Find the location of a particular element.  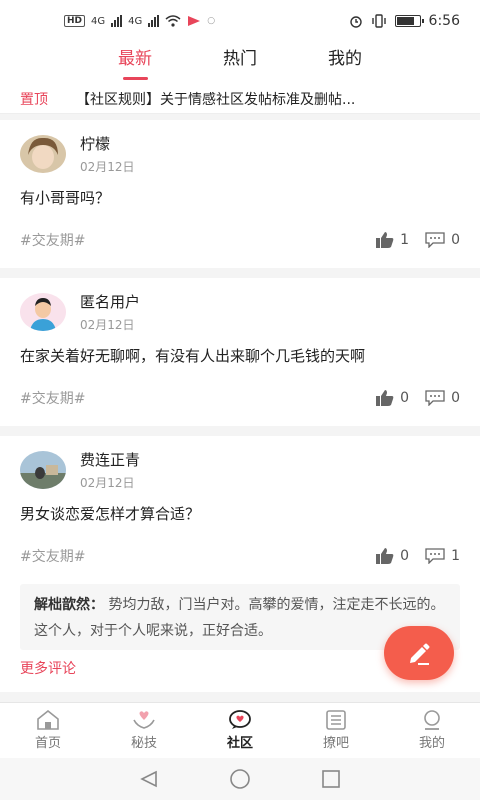

nav-community: 社区 is located at coordinates (240, 730).